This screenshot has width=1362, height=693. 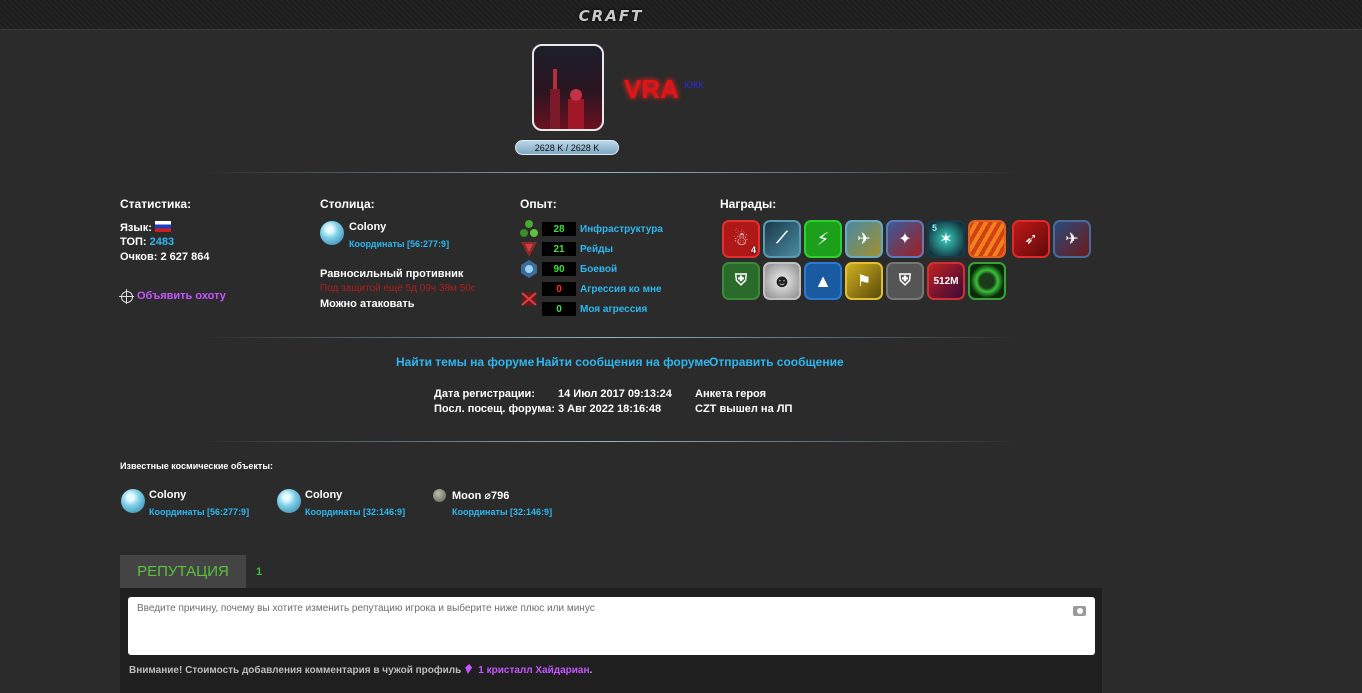 What do you see at coordinates (465, 362) in the screenshot?
I see `find-topics-link: Найти темы на форуме` at bounding box center [465, 362].